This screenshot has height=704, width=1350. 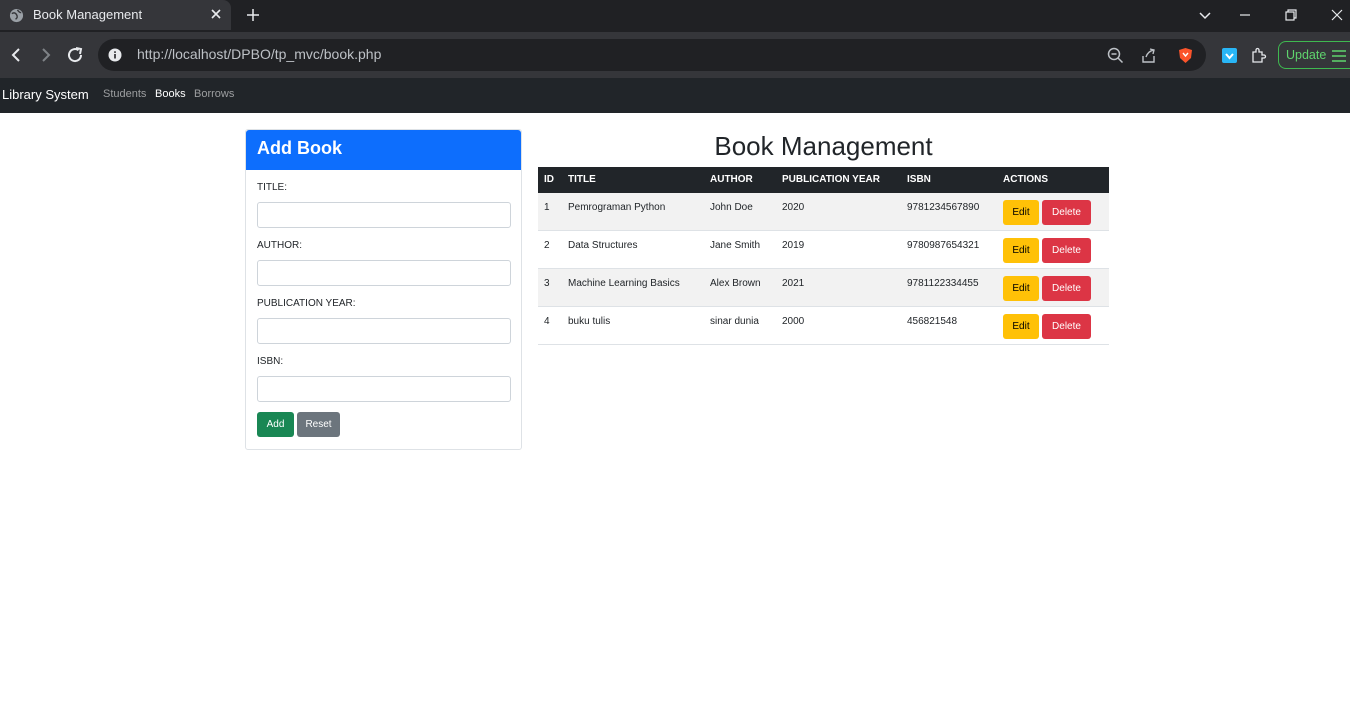 I want to click on page-title: Book Management, so click(x=823, y=146).